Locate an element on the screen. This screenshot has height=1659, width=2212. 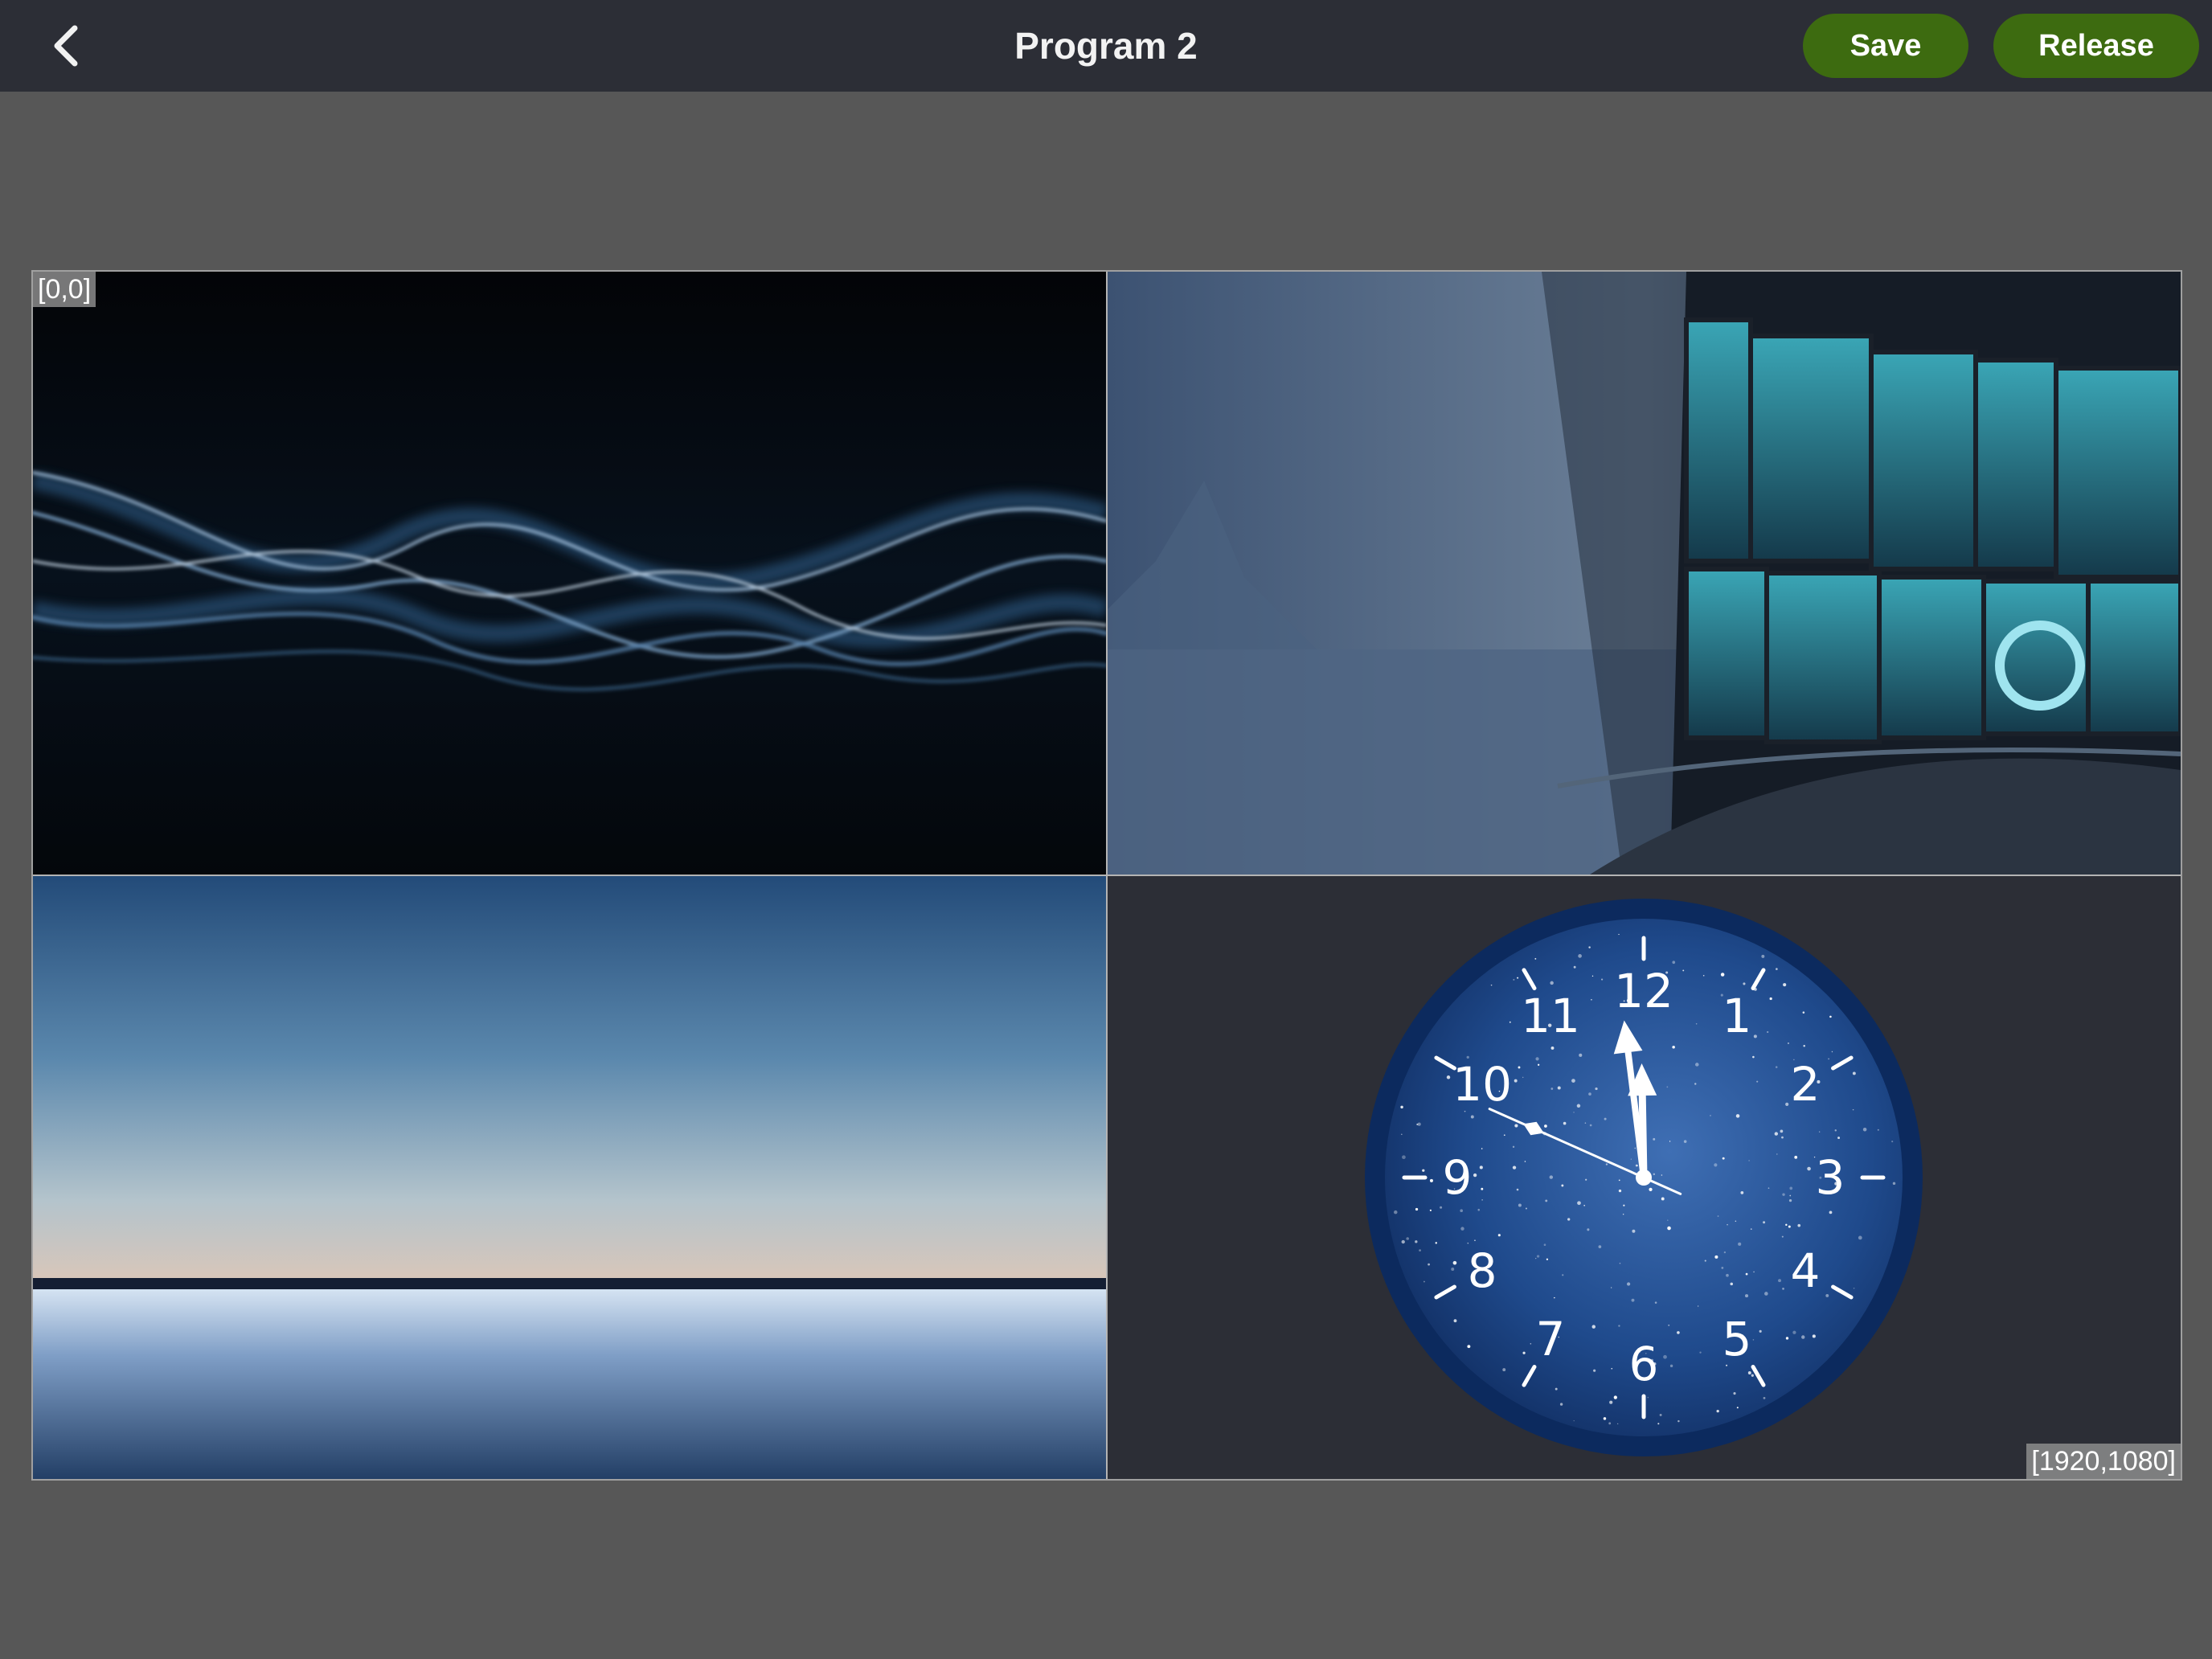
clock-numeral: 12 is located at coordinates (1643, 991).